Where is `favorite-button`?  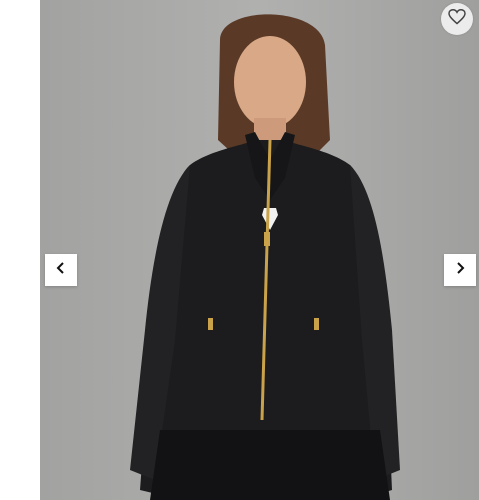
favorite-button is located at coordinates (457, 19).